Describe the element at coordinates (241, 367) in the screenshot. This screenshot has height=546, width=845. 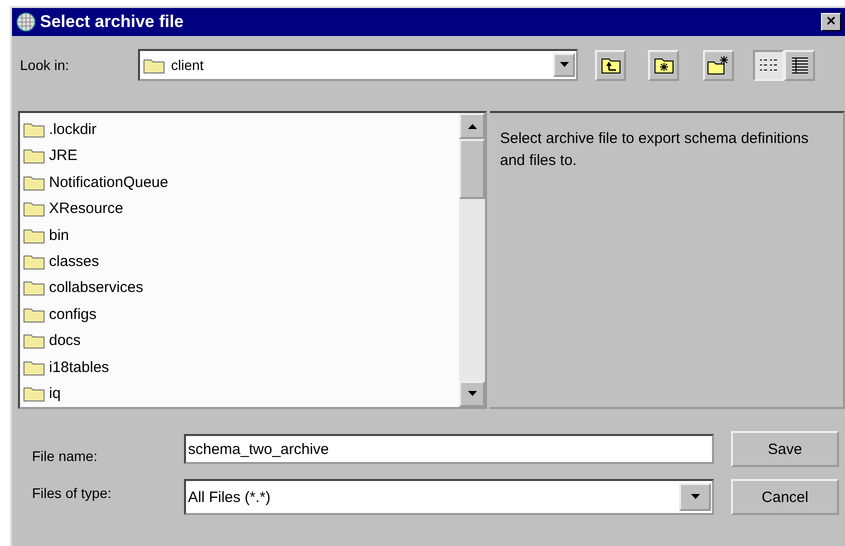
I see `file-item: i18tables` at that location.